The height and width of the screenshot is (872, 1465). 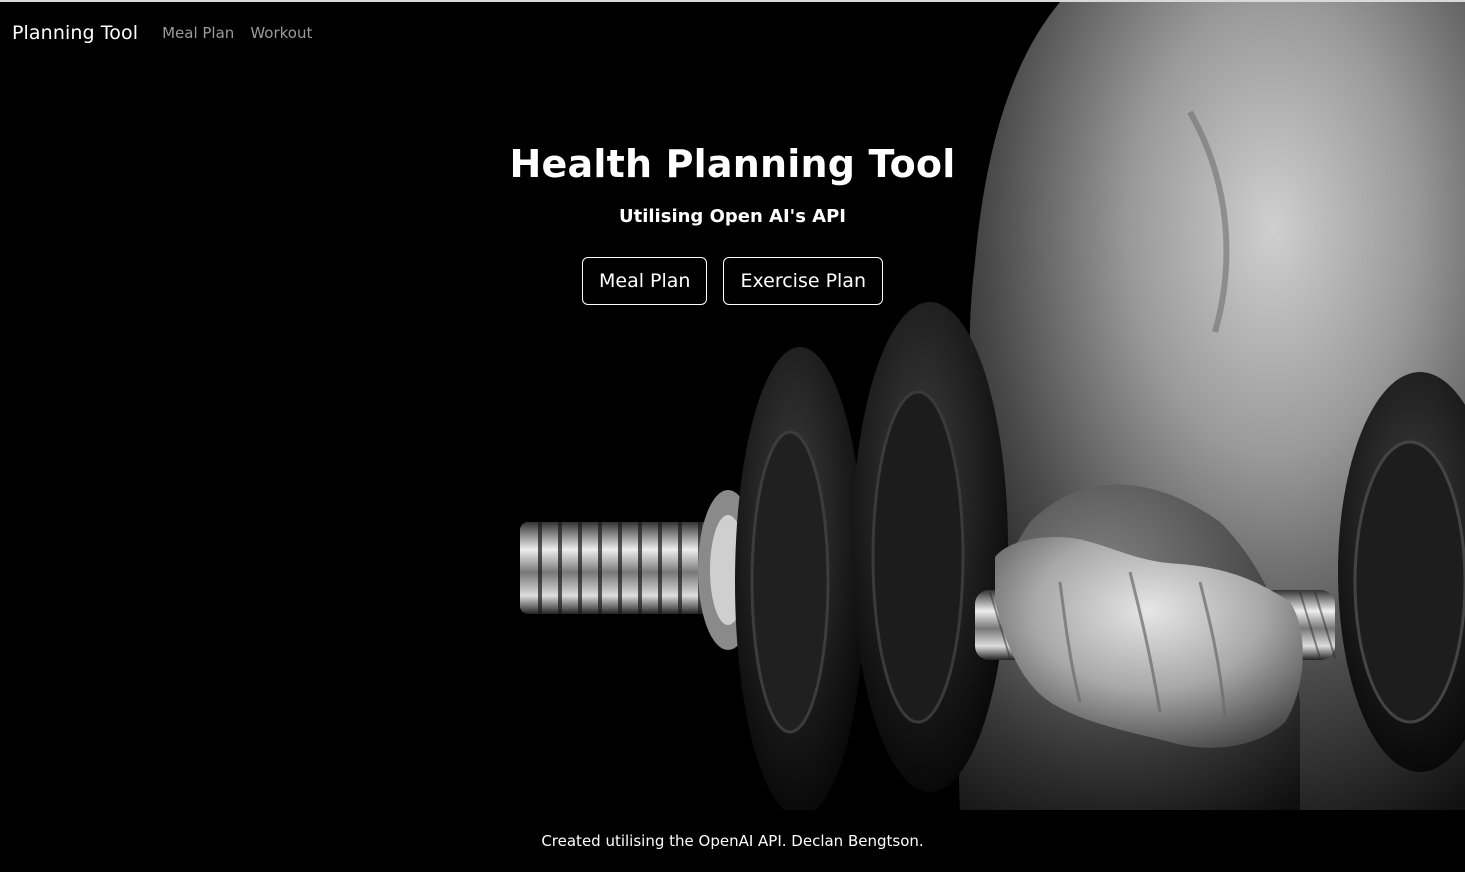 I want to click on nav-link-workout: Workout, so click(x=281, y=33).